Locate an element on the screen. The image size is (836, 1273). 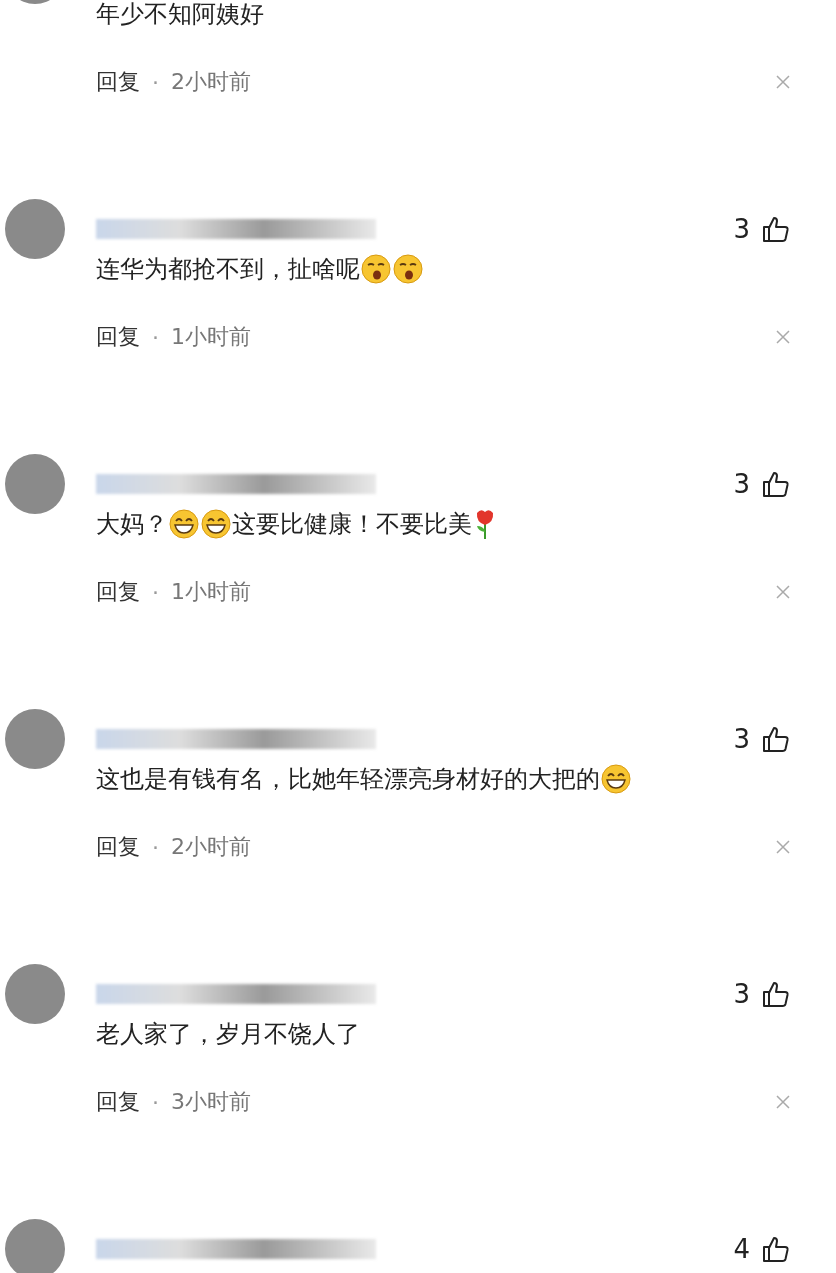
like-count: 4 is located at coordinates (741, 1249).